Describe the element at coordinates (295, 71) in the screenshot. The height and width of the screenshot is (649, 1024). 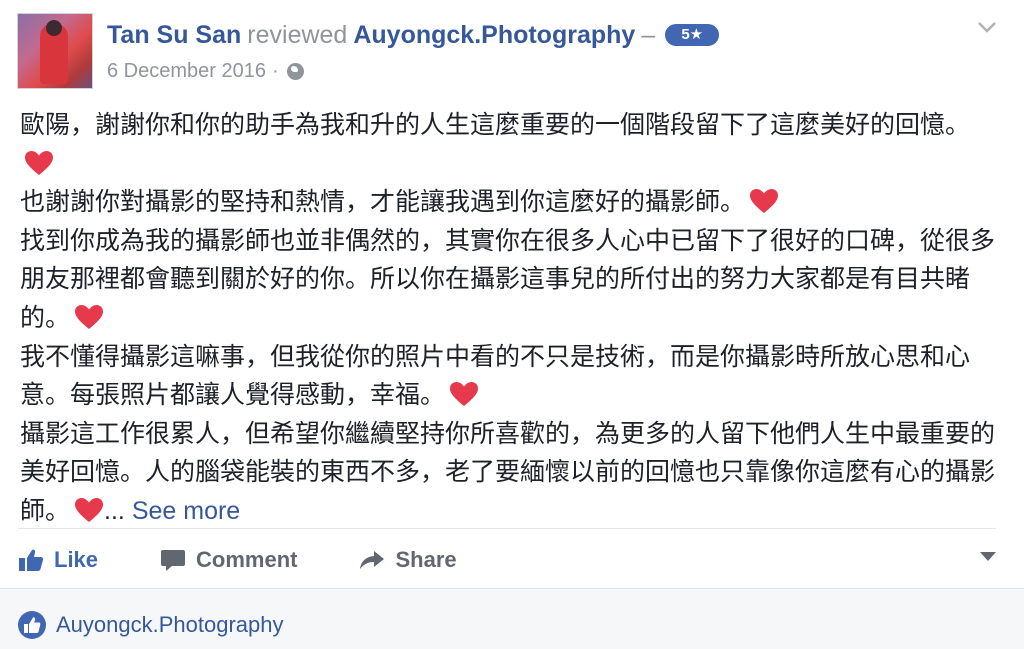
I see `globe-icon` at that location.